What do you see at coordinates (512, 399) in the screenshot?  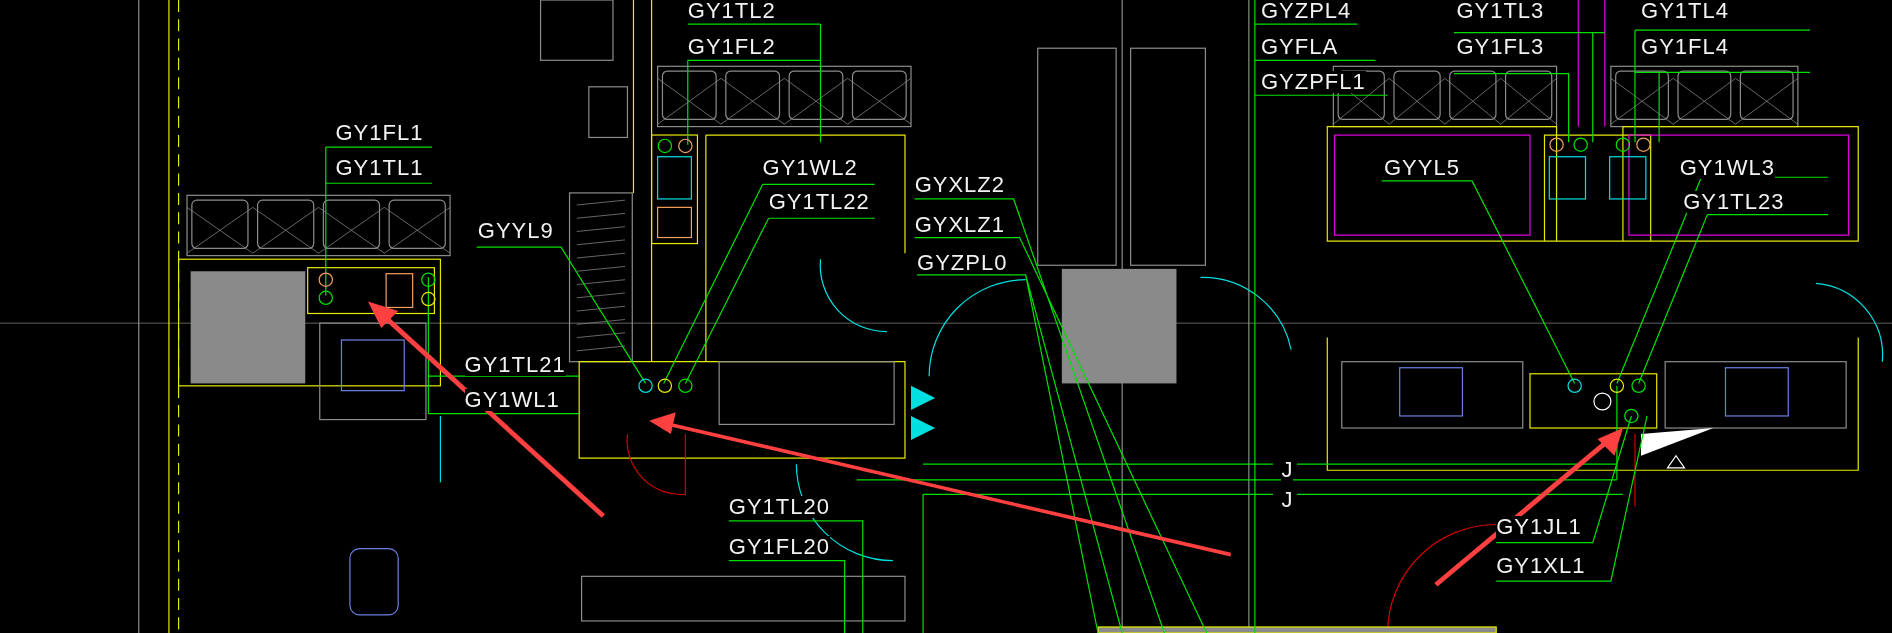 I see `pipe-label: GY1WL1` at bounding box center [512, 399].